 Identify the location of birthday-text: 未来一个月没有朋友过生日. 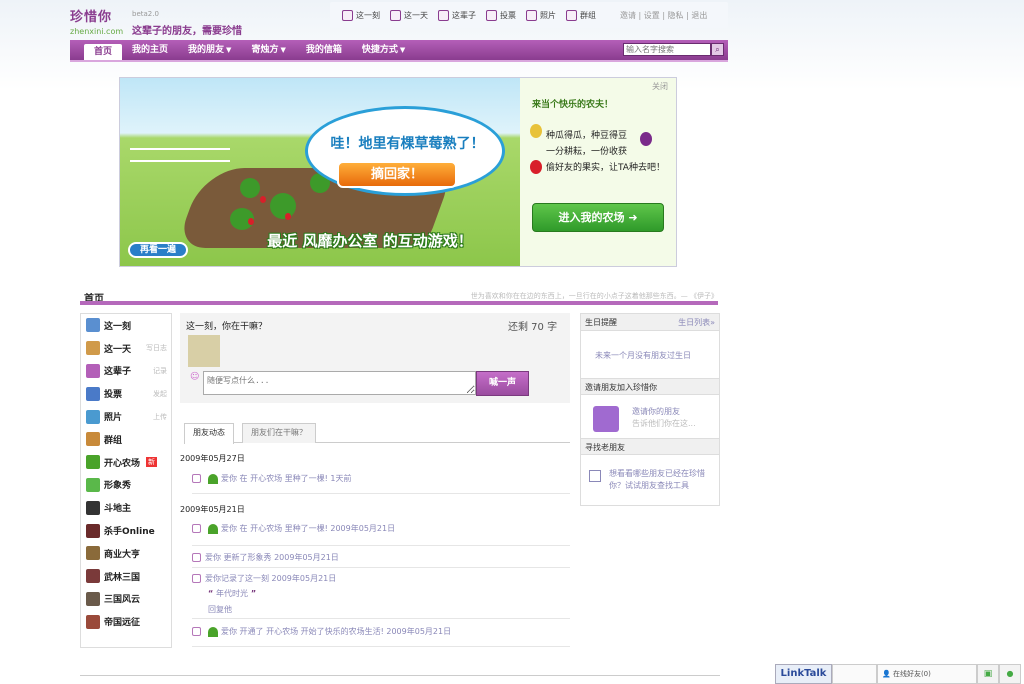
(643, 355).